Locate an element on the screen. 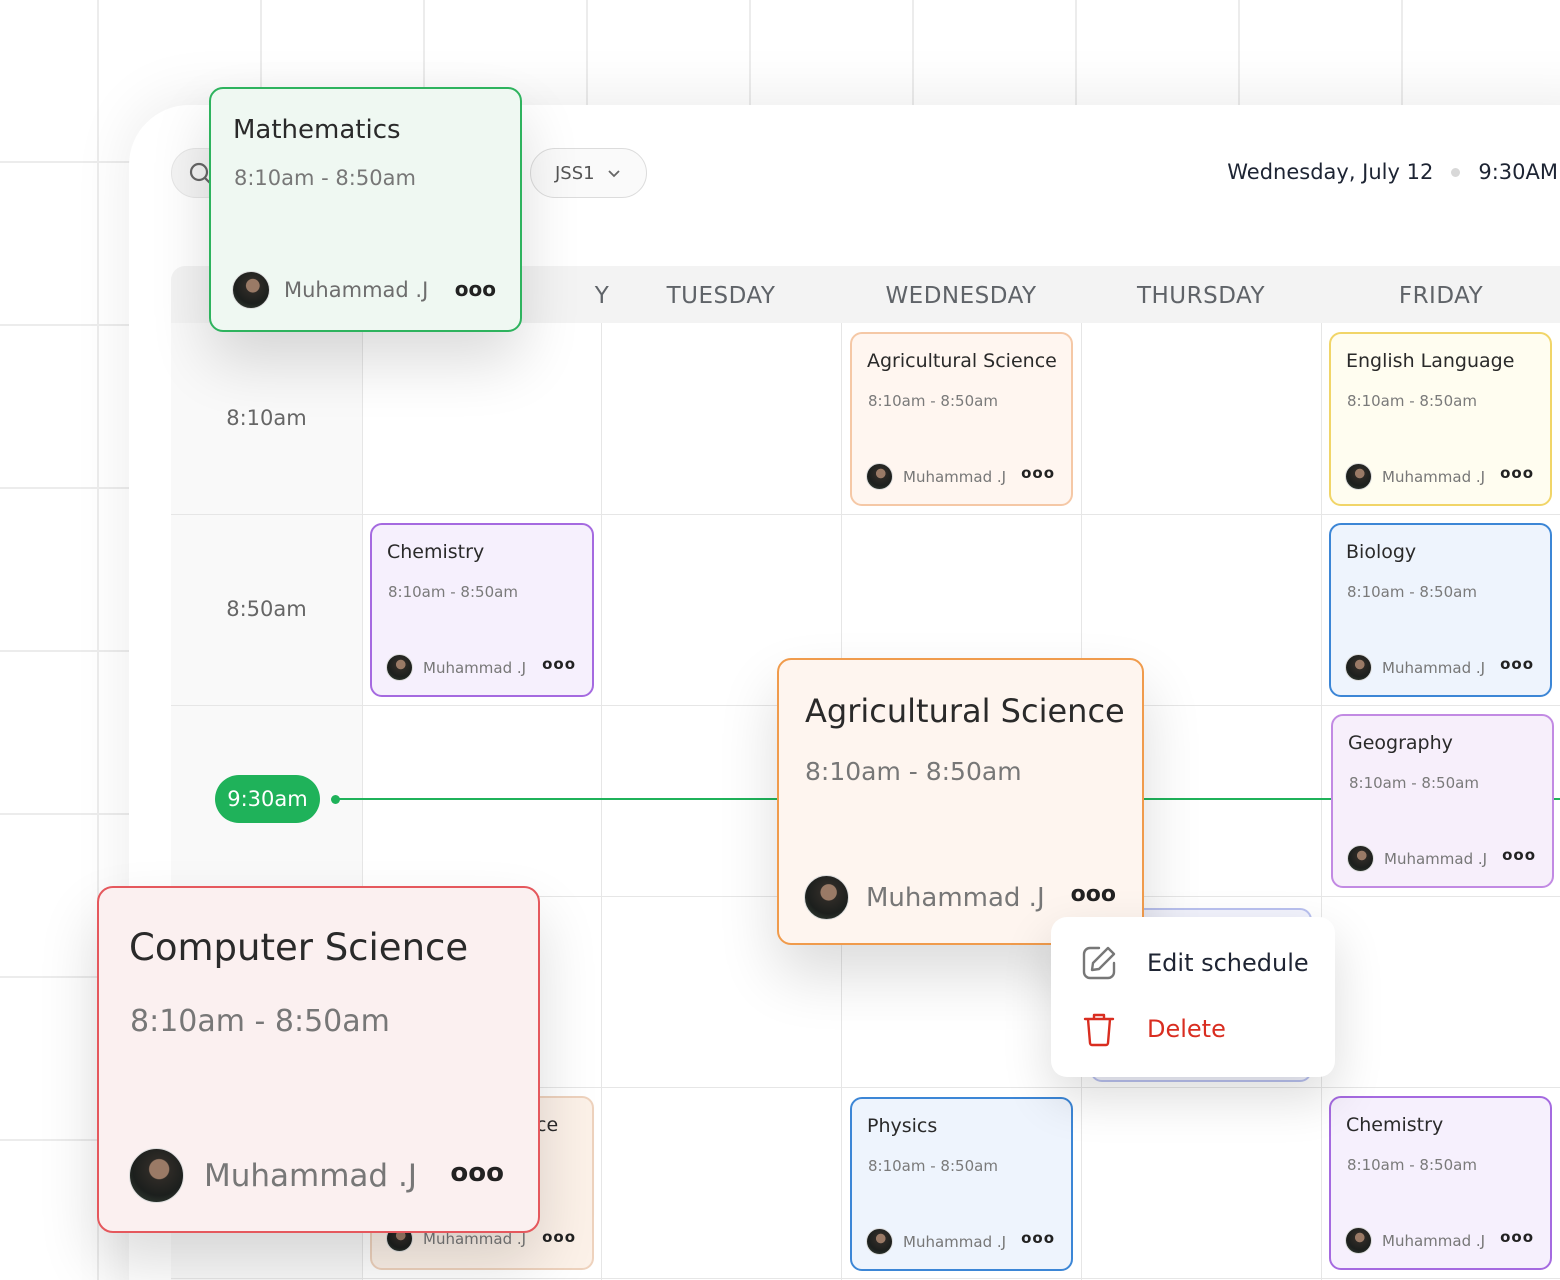  current-datetime: Wednesday, July 12 9:30AM is located at coordinates (1392, 172).